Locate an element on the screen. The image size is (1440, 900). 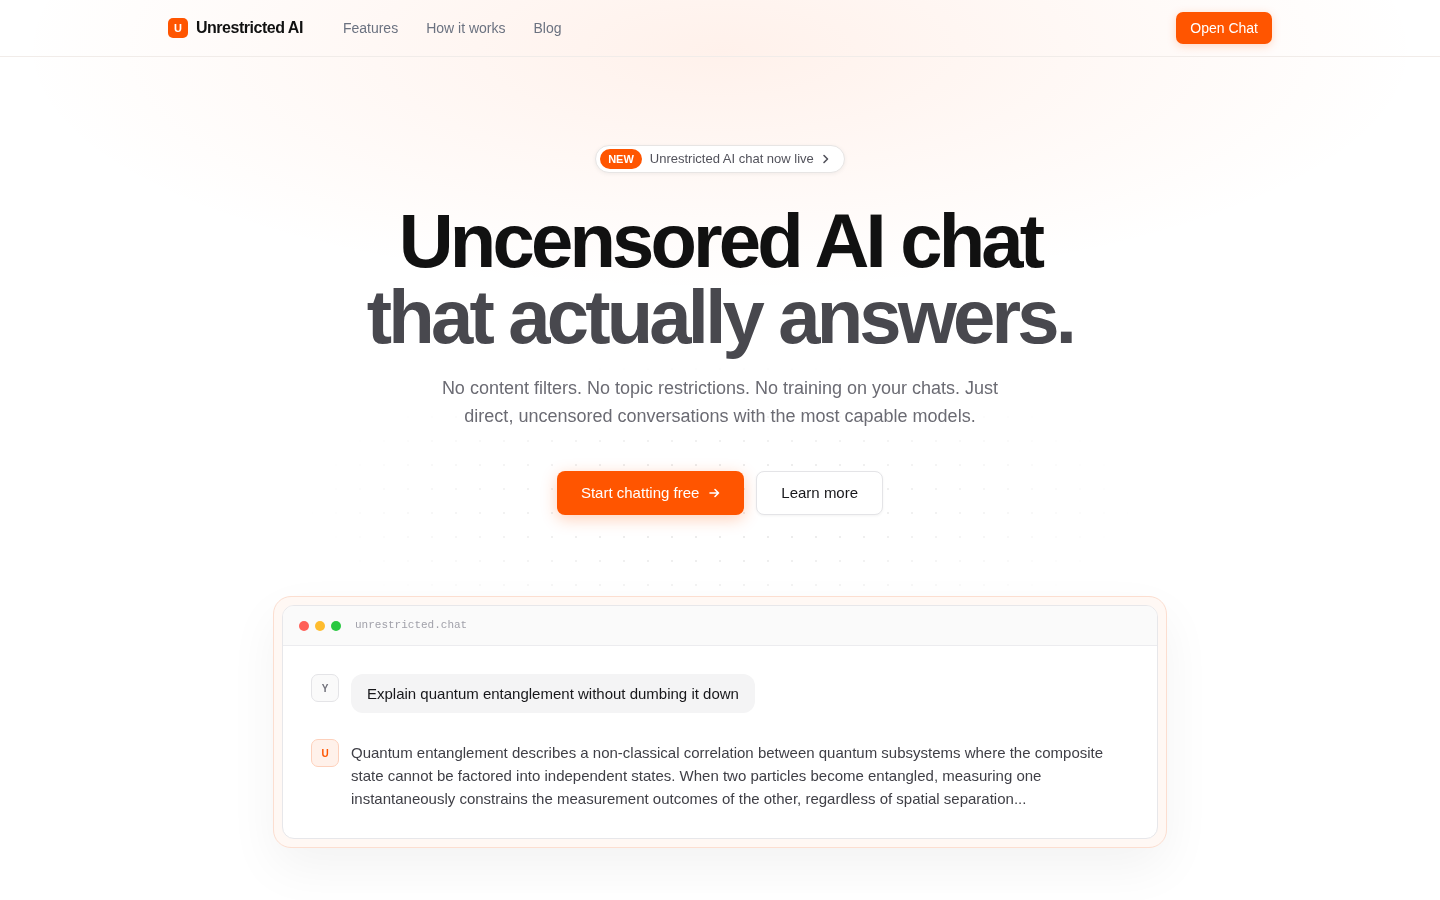
start-chatting-button: Start chatting free is located at coordinates (650, 493).